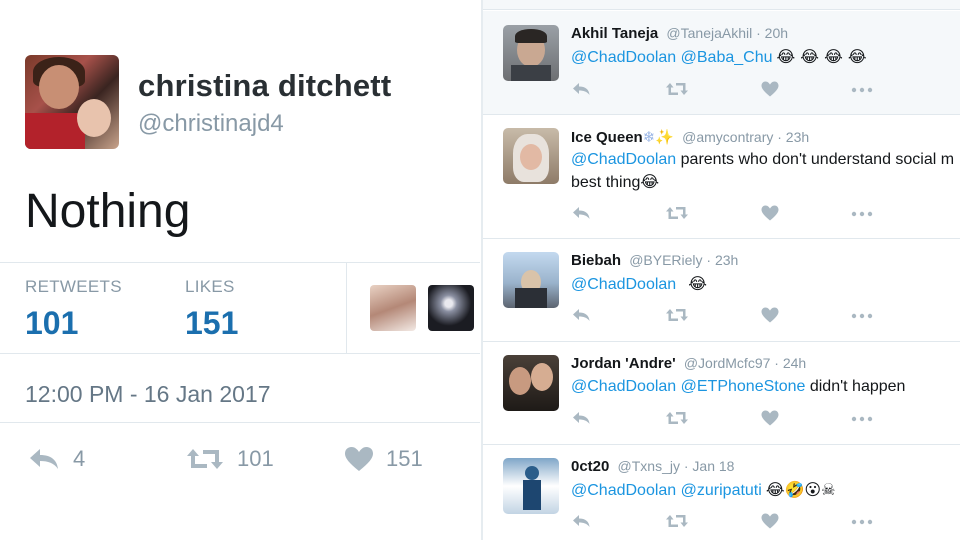  Describe the element at coordinates (697, 283) in the screenshot. I see `reply-emoji: 😂` at that location.